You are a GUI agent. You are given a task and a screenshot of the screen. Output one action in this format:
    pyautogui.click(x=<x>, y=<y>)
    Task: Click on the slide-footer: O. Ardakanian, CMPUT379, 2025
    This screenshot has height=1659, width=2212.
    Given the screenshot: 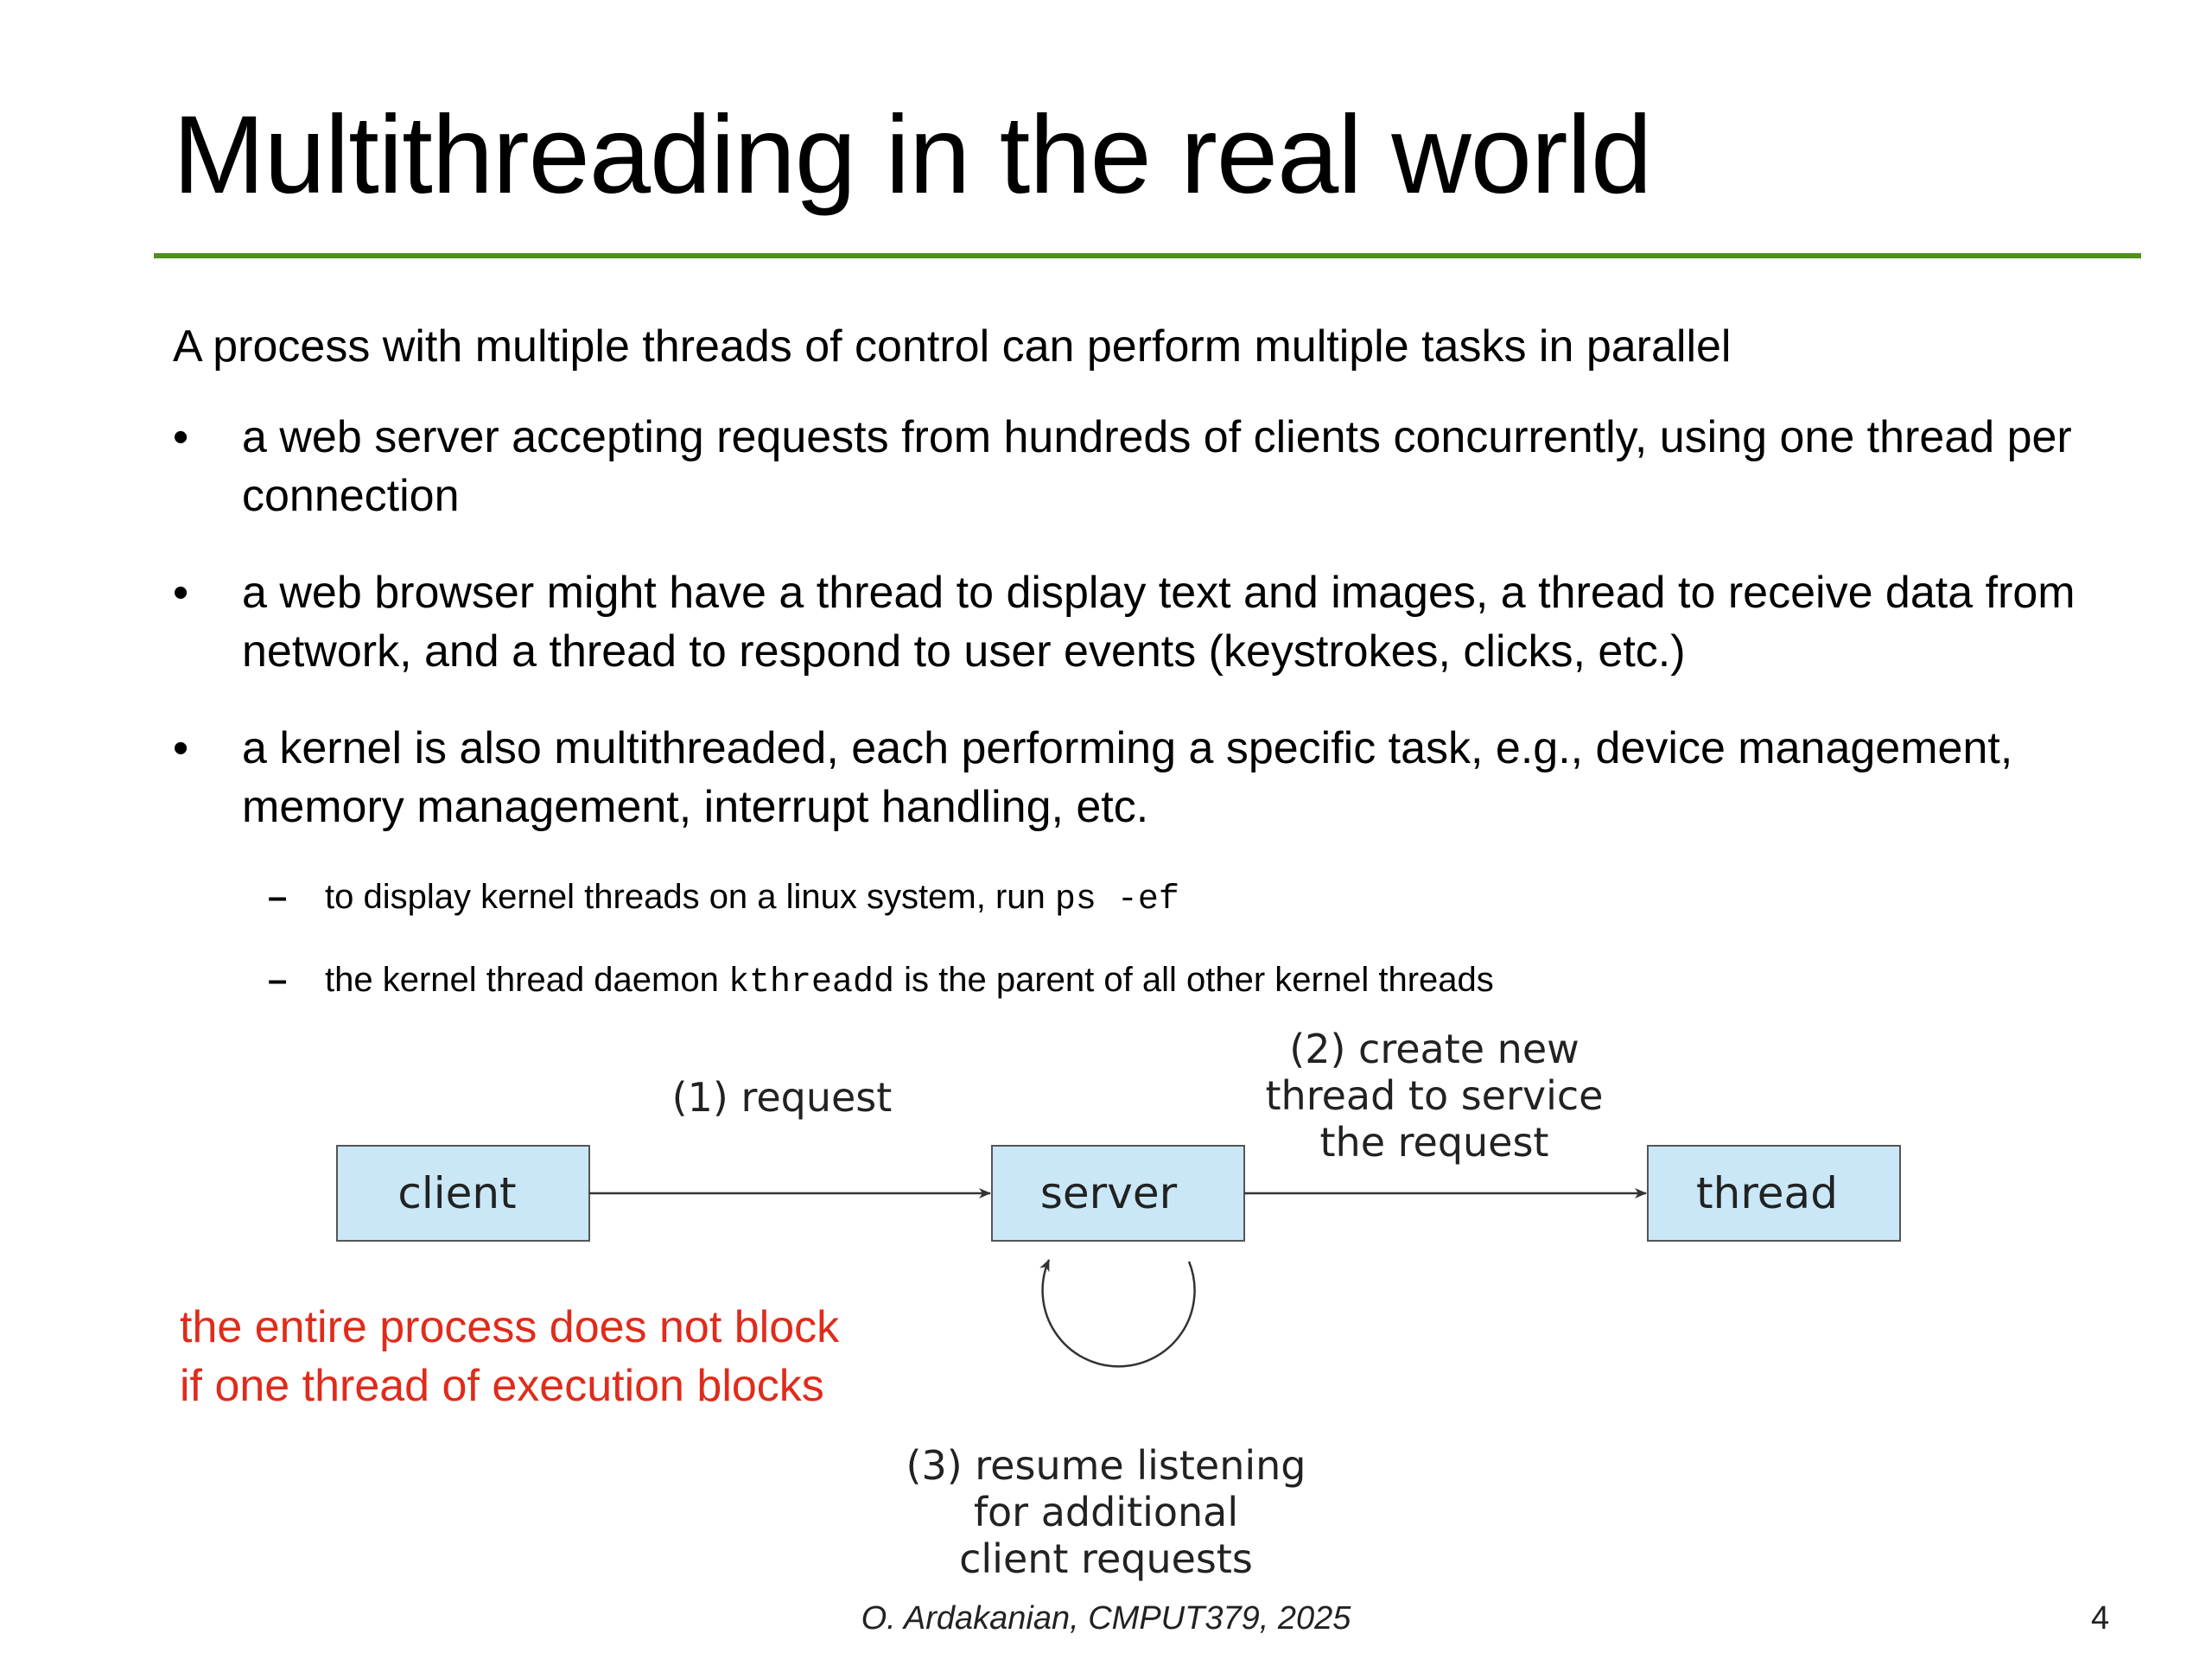 What is the action you would take?
    pyautogui.click(x=1106, y=1618)
    